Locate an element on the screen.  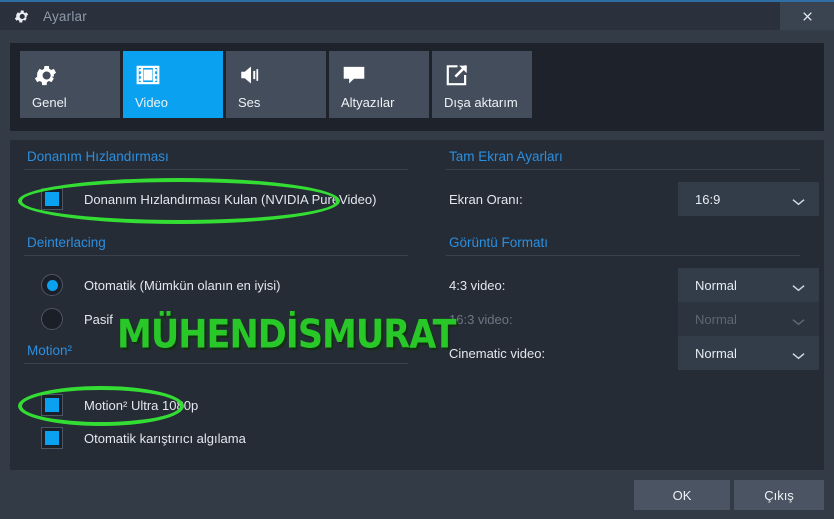
section-heading: Donanım Hızlandırması is located at coordinates (98, 156).